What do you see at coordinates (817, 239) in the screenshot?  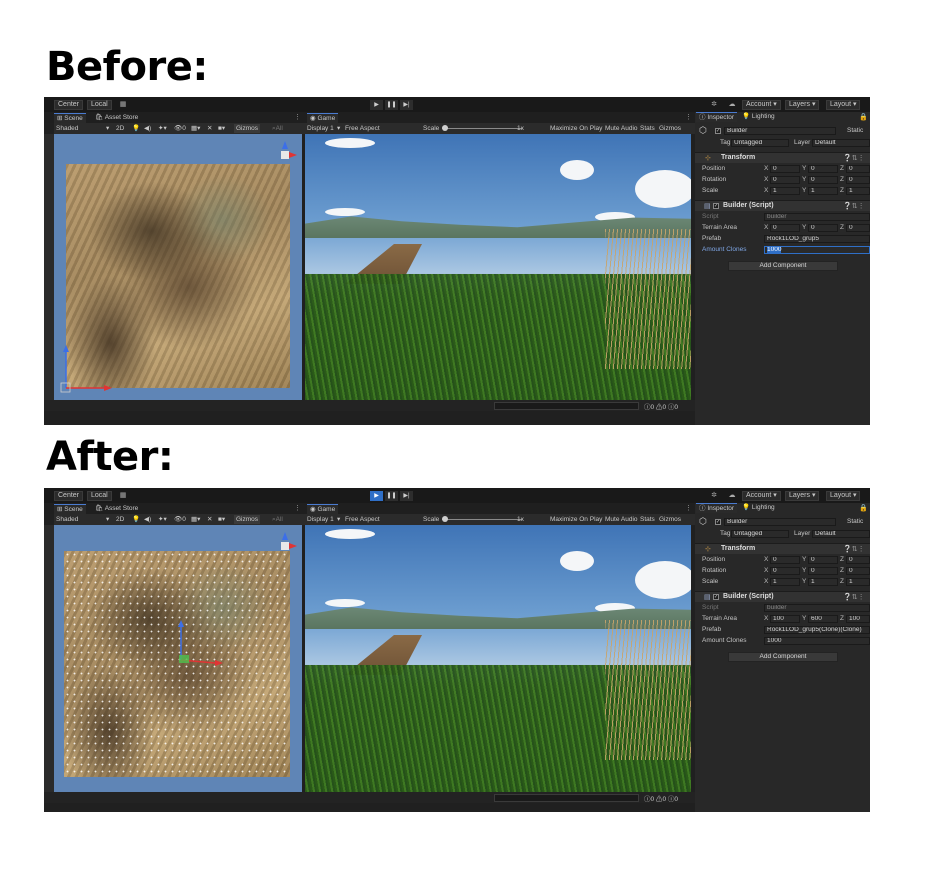 I see `prefab-field: Rock1LOD_grup5` at bounding box center [817, 239].